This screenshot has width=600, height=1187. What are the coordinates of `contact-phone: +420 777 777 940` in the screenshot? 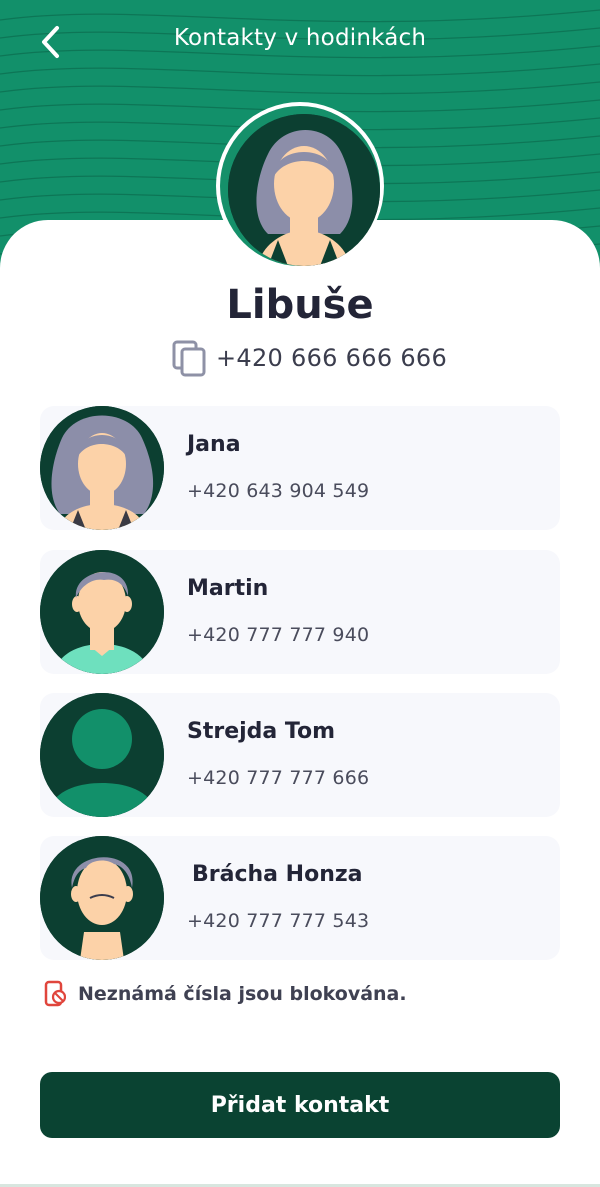 It's located at (278, 635).